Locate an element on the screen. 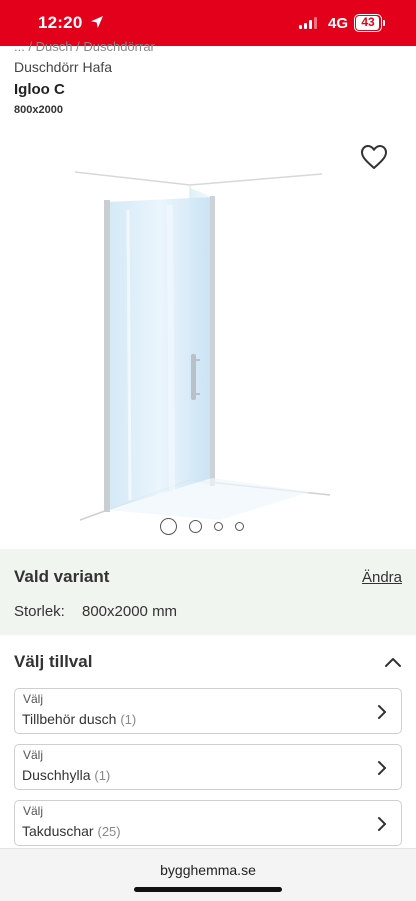 The height and width of the screenshot is (901, 416). signal-icon is located at coordinates (308, 23).